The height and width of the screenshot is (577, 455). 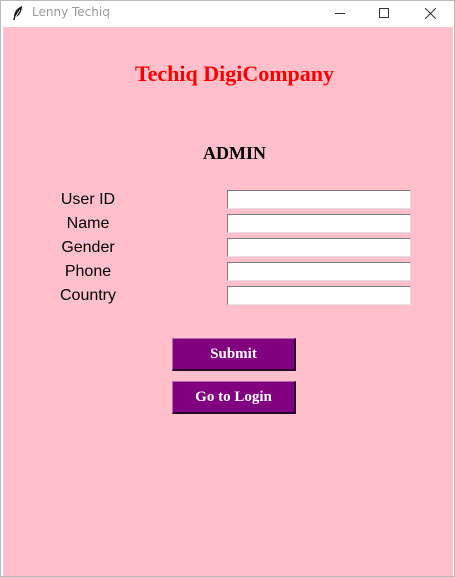 I want to click on company-title: Techiq DigiCompany, so click(x=234, y=73).